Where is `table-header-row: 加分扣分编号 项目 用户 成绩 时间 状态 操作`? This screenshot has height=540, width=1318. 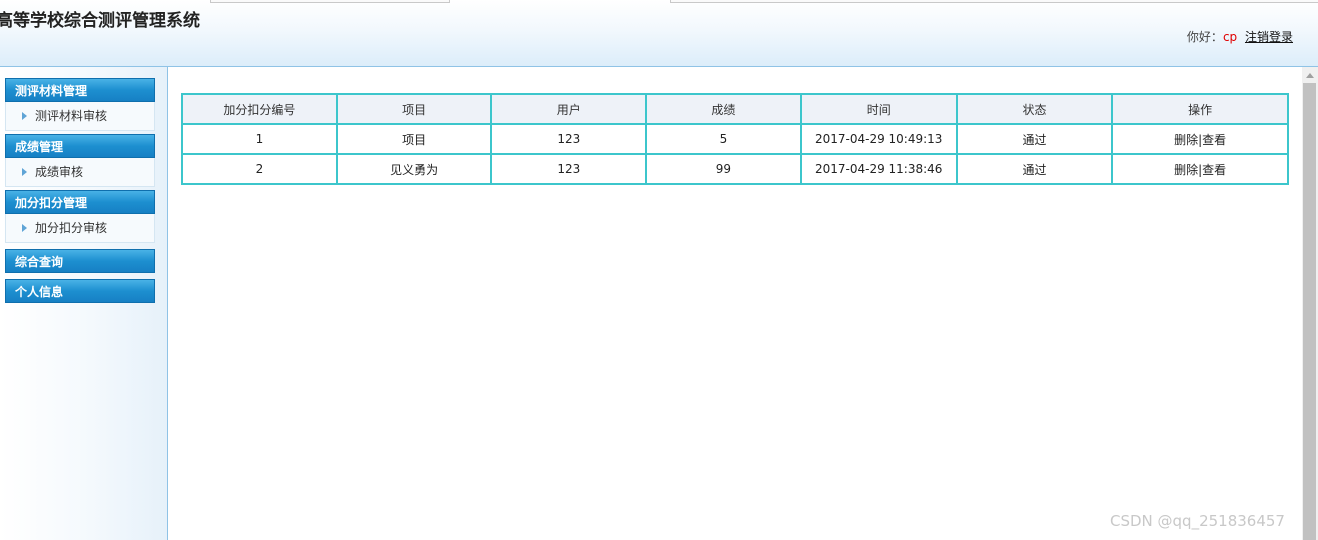
table-header-row: 加分扣分编号 项目 用户 成绩 时间 状态 操作 is located at coordinates (735, 109).